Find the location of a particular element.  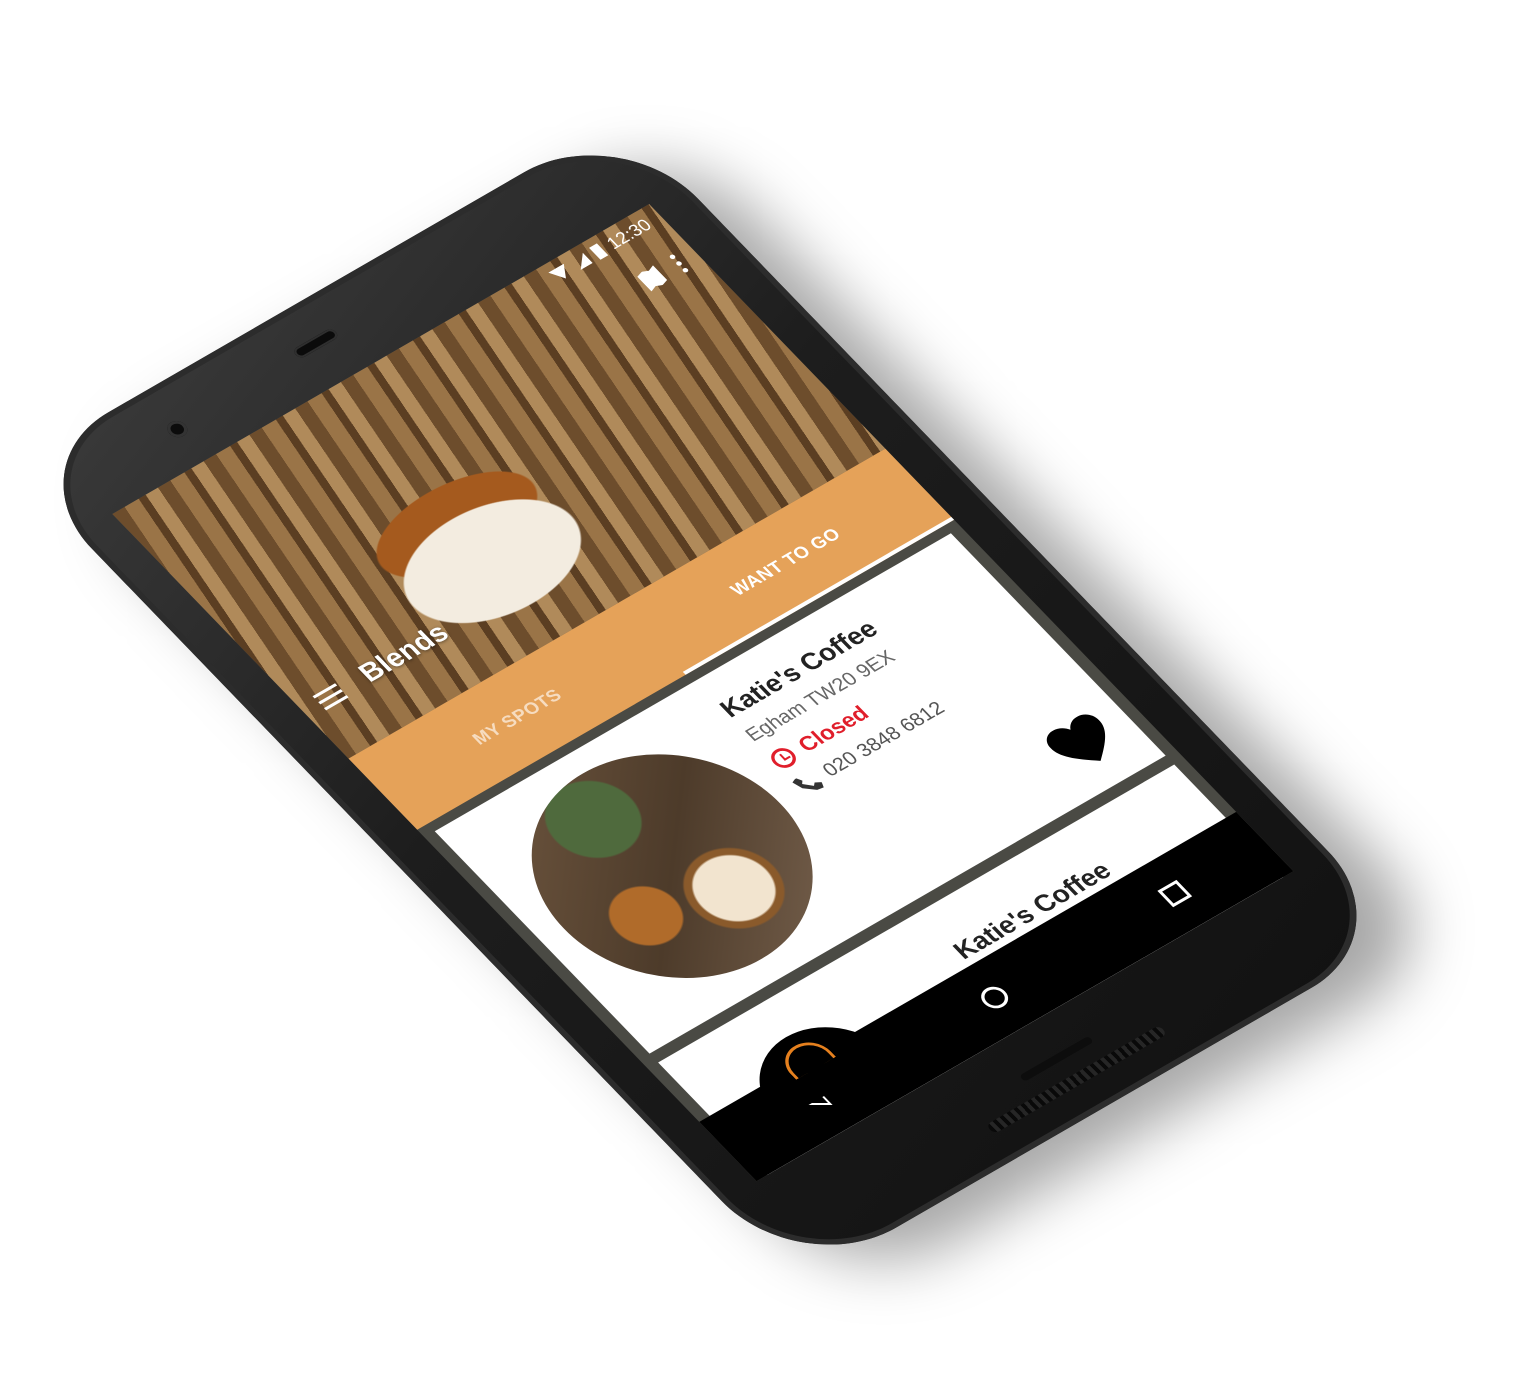

app-bar-actions is located at coordinates (428, 408).